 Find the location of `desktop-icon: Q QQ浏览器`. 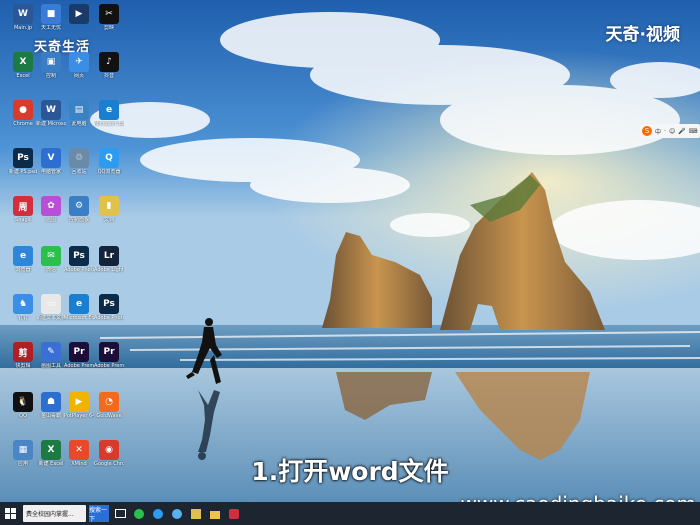

desktop-icon: Q QQ浏览器 is located at coordinates (109, 161).